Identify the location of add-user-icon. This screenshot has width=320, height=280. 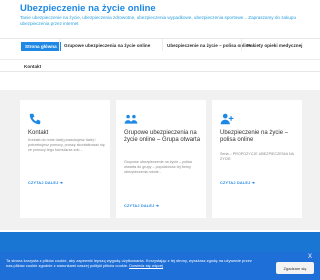
(227, 119).